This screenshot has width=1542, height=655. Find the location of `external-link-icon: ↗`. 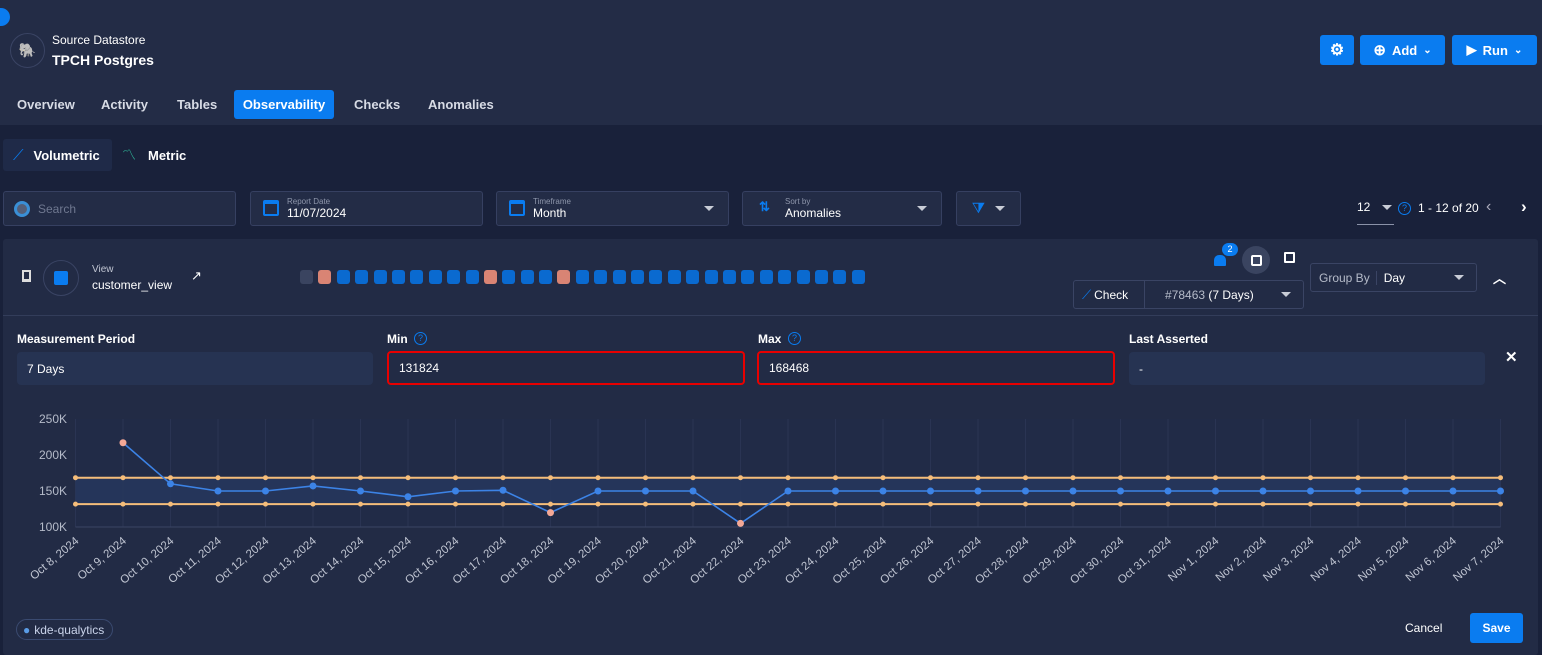

external-link-icon: ↗ is located at coordinates (196, 276).